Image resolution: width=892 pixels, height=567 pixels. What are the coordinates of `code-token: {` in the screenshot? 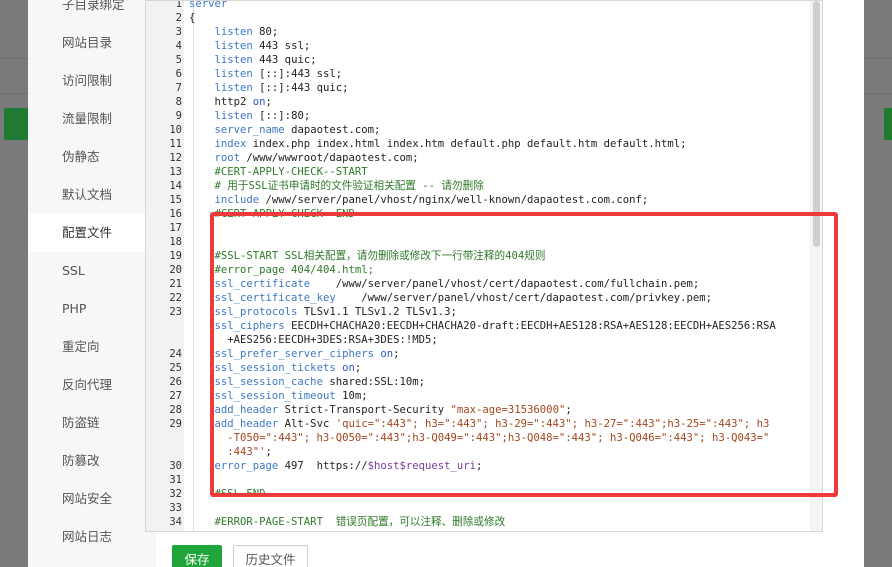 It's located at (192, 18).